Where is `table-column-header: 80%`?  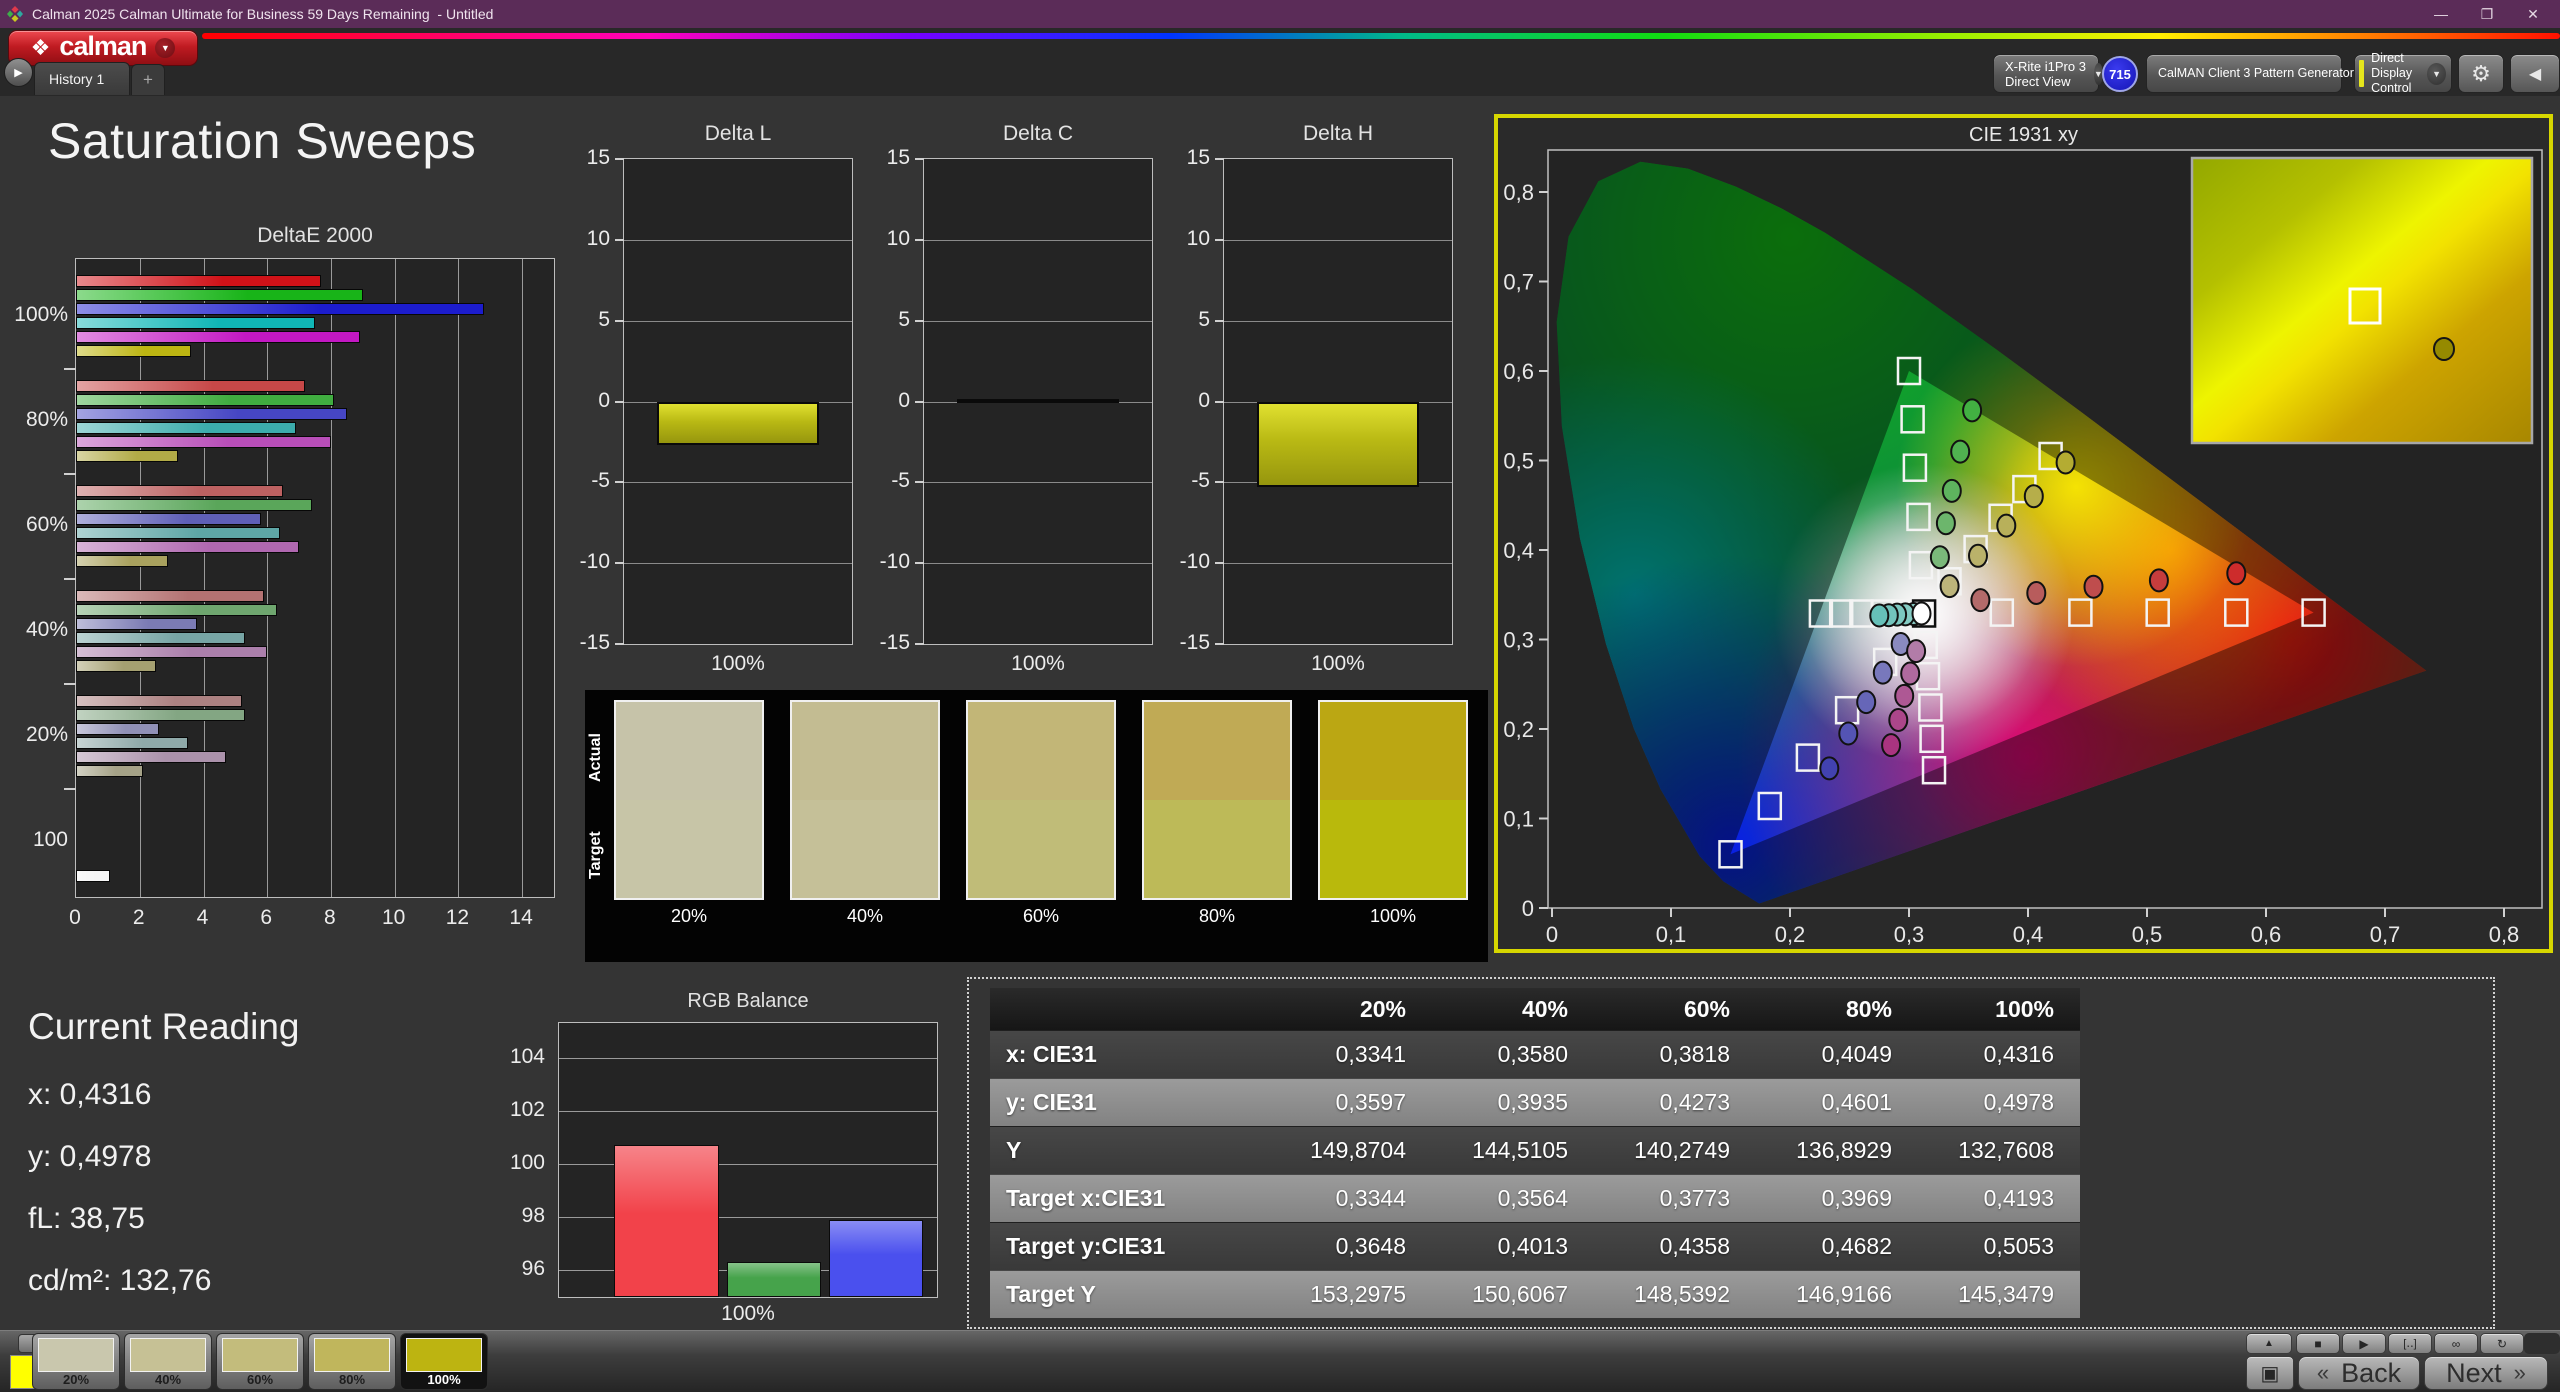
table-column-header: 80% is located at coordinates (1837, 1009).